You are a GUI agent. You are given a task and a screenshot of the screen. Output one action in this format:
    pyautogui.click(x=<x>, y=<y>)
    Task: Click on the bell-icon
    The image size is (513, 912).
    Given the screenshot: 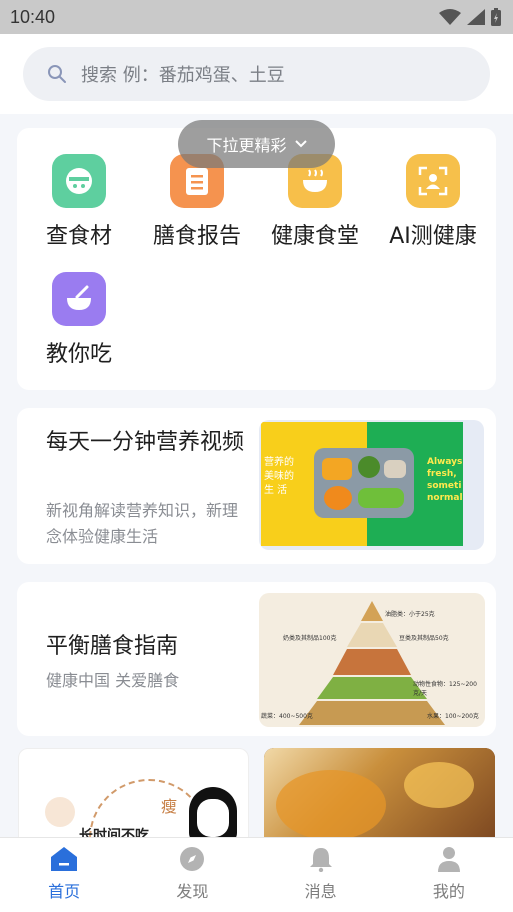 What is the action you would take?
    pyautogui.click(x=320, y=860)
    